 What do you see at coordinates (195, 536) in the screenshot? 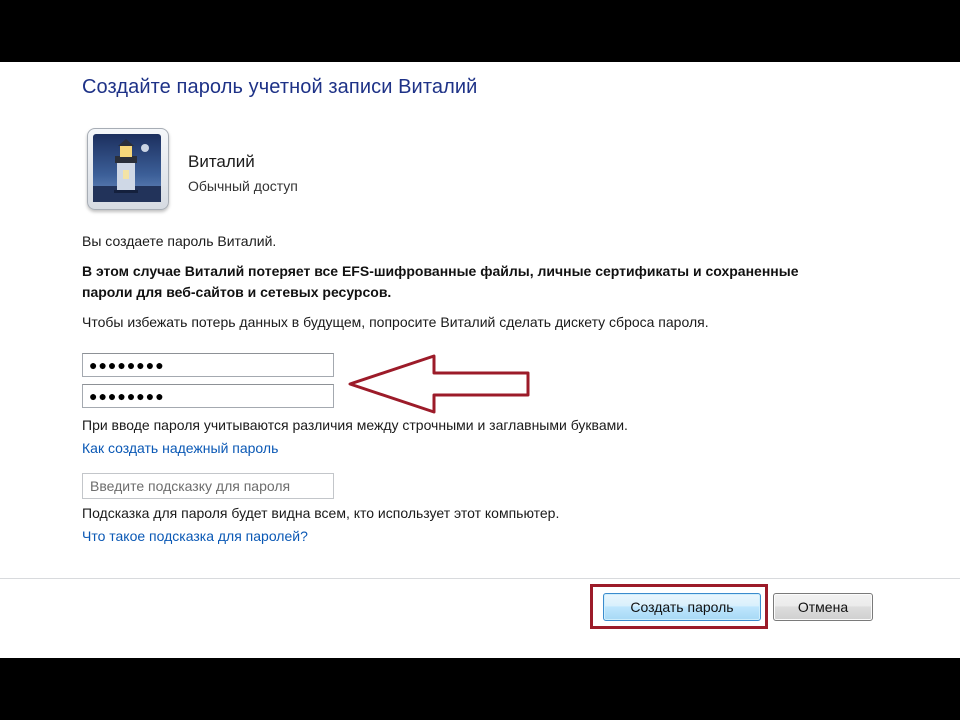
I see `what-is-hint-link: Что такое подсказка для паролей?` at bounding box center [195, 536].